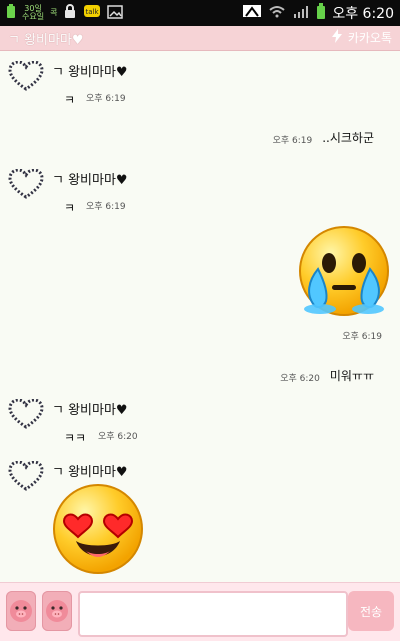 The image size is (400, 641). I want to click on app-branding: 카카오톡, so click(361, 37).